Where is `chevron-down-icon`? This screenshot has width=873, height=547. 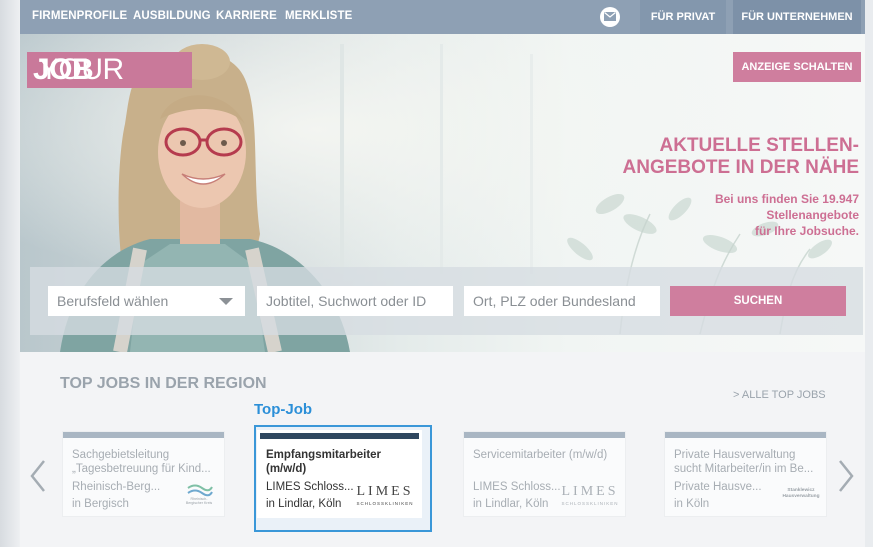 chevron-down-icon is located at coordinates (226, 301).